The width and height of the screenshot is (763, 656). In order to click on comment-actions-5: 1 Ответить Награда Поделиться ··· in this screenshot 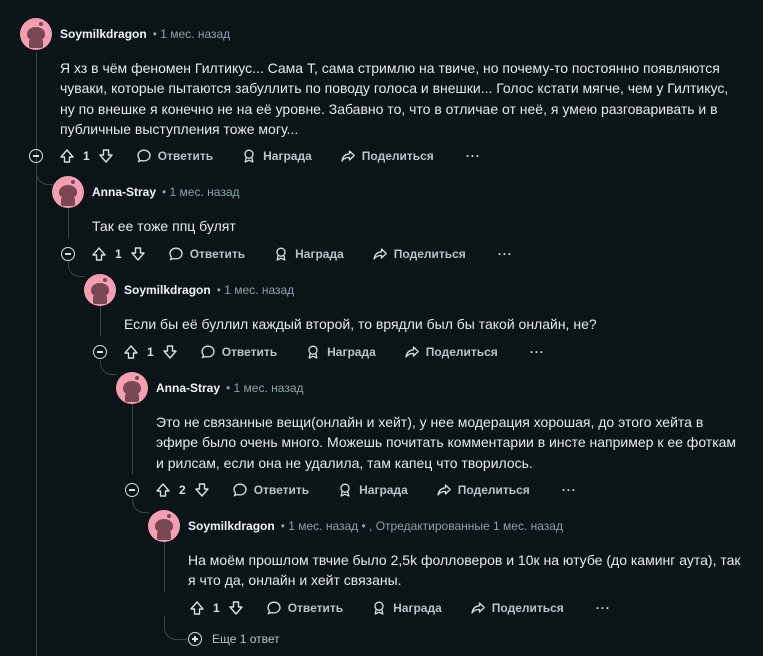, I will do `click(400, 608)`.